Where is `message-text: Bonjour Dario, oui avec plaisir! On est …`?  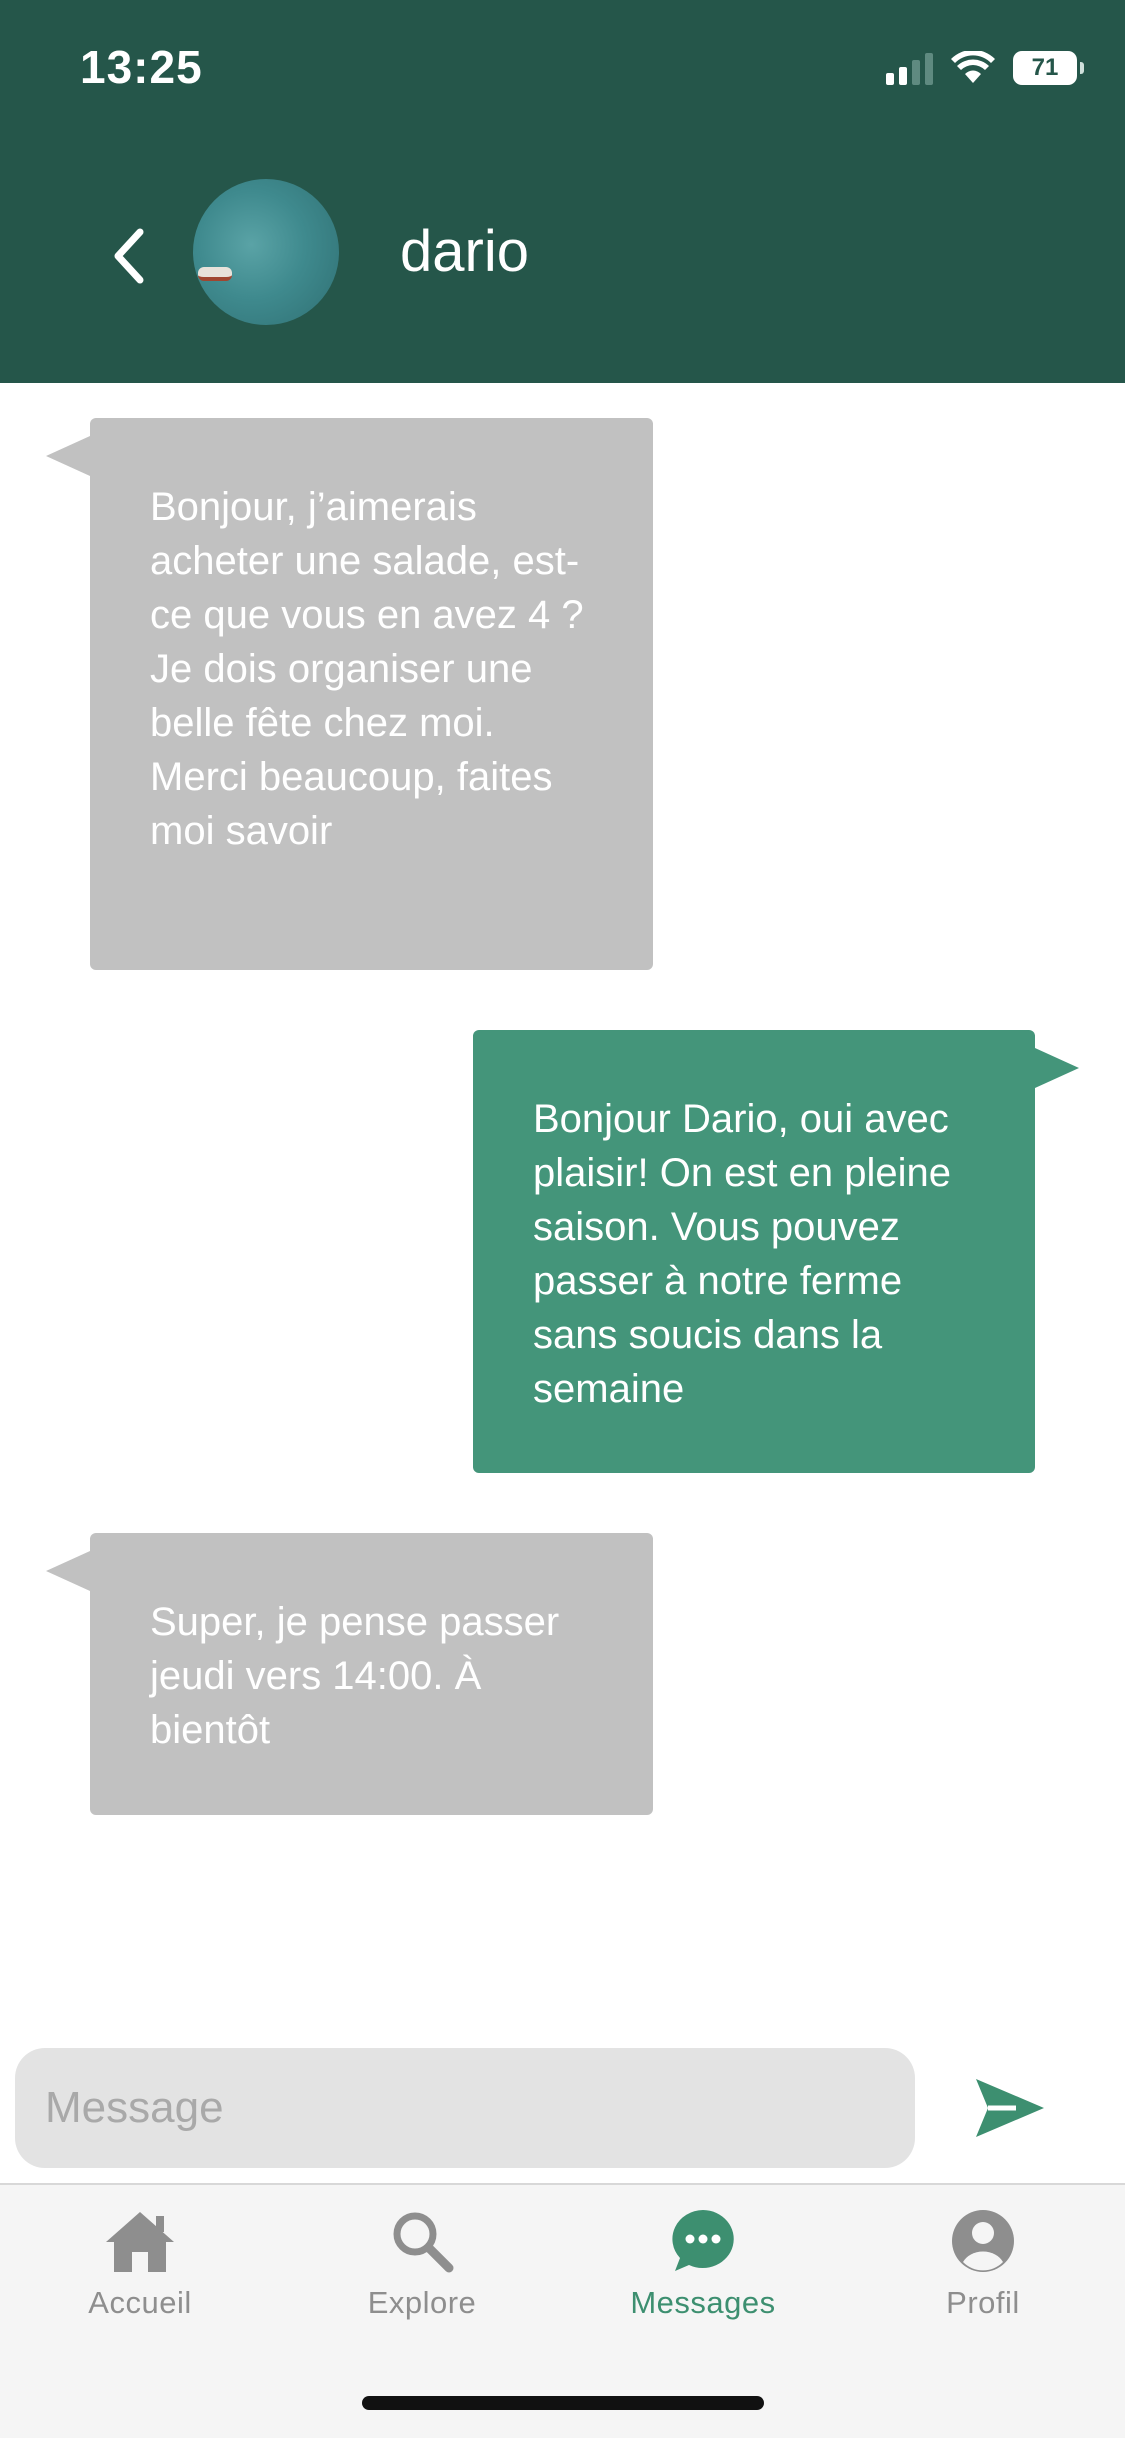 message-text: Bonjour Dario, oui avec plaisir! On est … is located at coordinates (742, 1254).